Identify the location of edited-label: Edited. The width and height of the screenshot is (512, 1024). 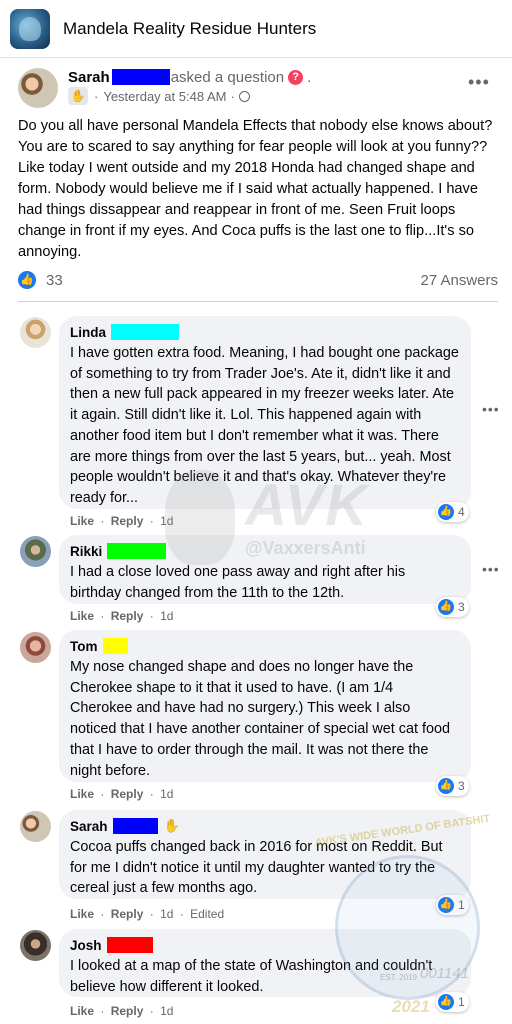
(207, 914).